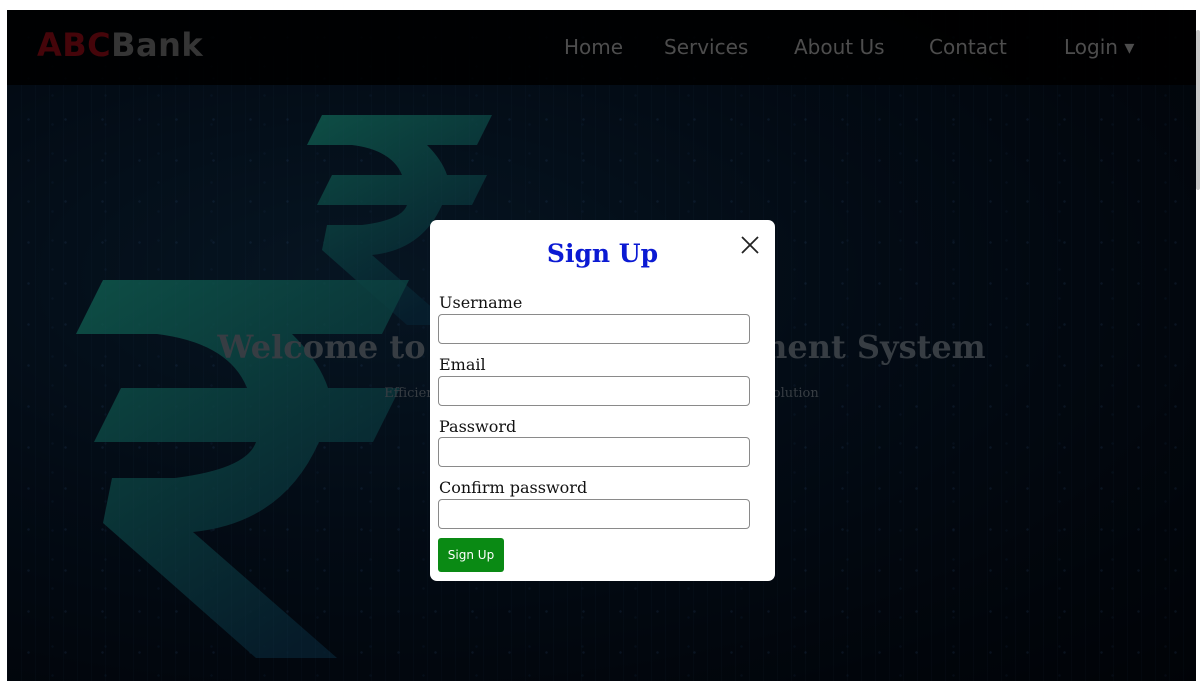 Image resolution: width=1203 pixels, height=681 pixels. Describe the element at coordinates (471, 555) in the screenshot. I see `signup-submit-button: Sign Up` at that location.